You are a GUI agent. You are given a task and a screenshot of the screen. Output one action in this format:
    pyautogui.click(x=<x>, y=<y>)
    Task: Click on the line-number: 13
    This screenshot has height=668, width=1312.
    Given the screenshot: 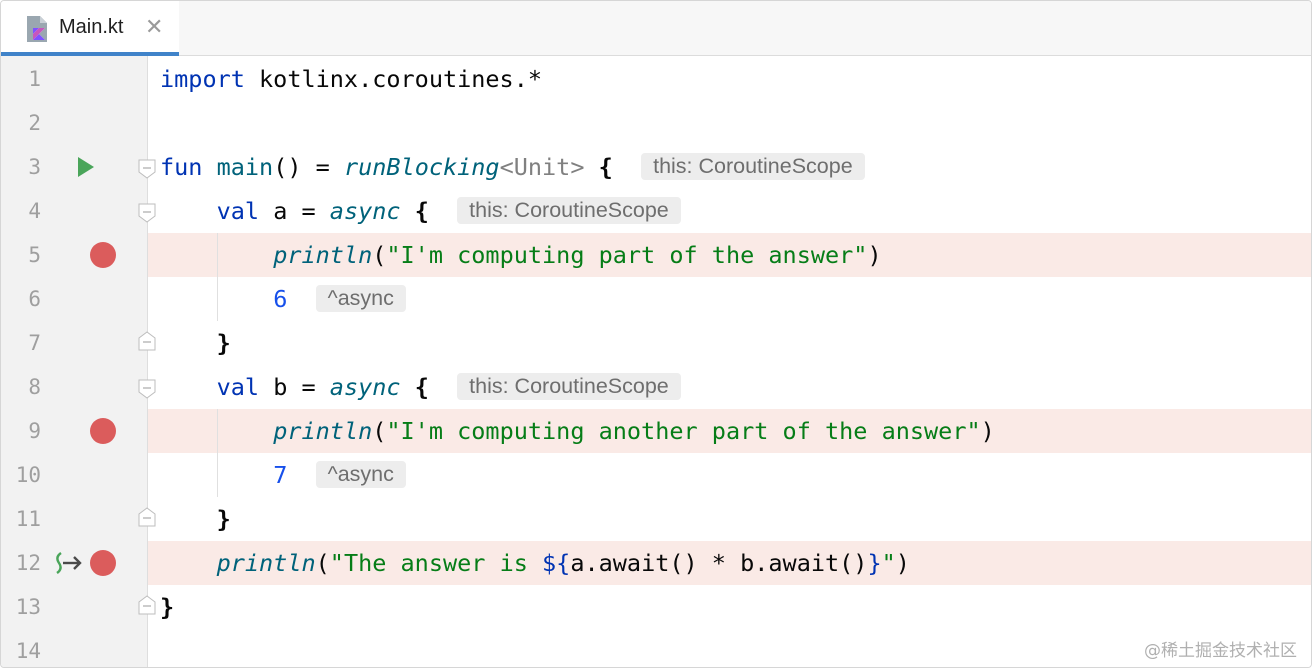 What is the action you would take?
    pyautogui.click(x=21, y=607)
    